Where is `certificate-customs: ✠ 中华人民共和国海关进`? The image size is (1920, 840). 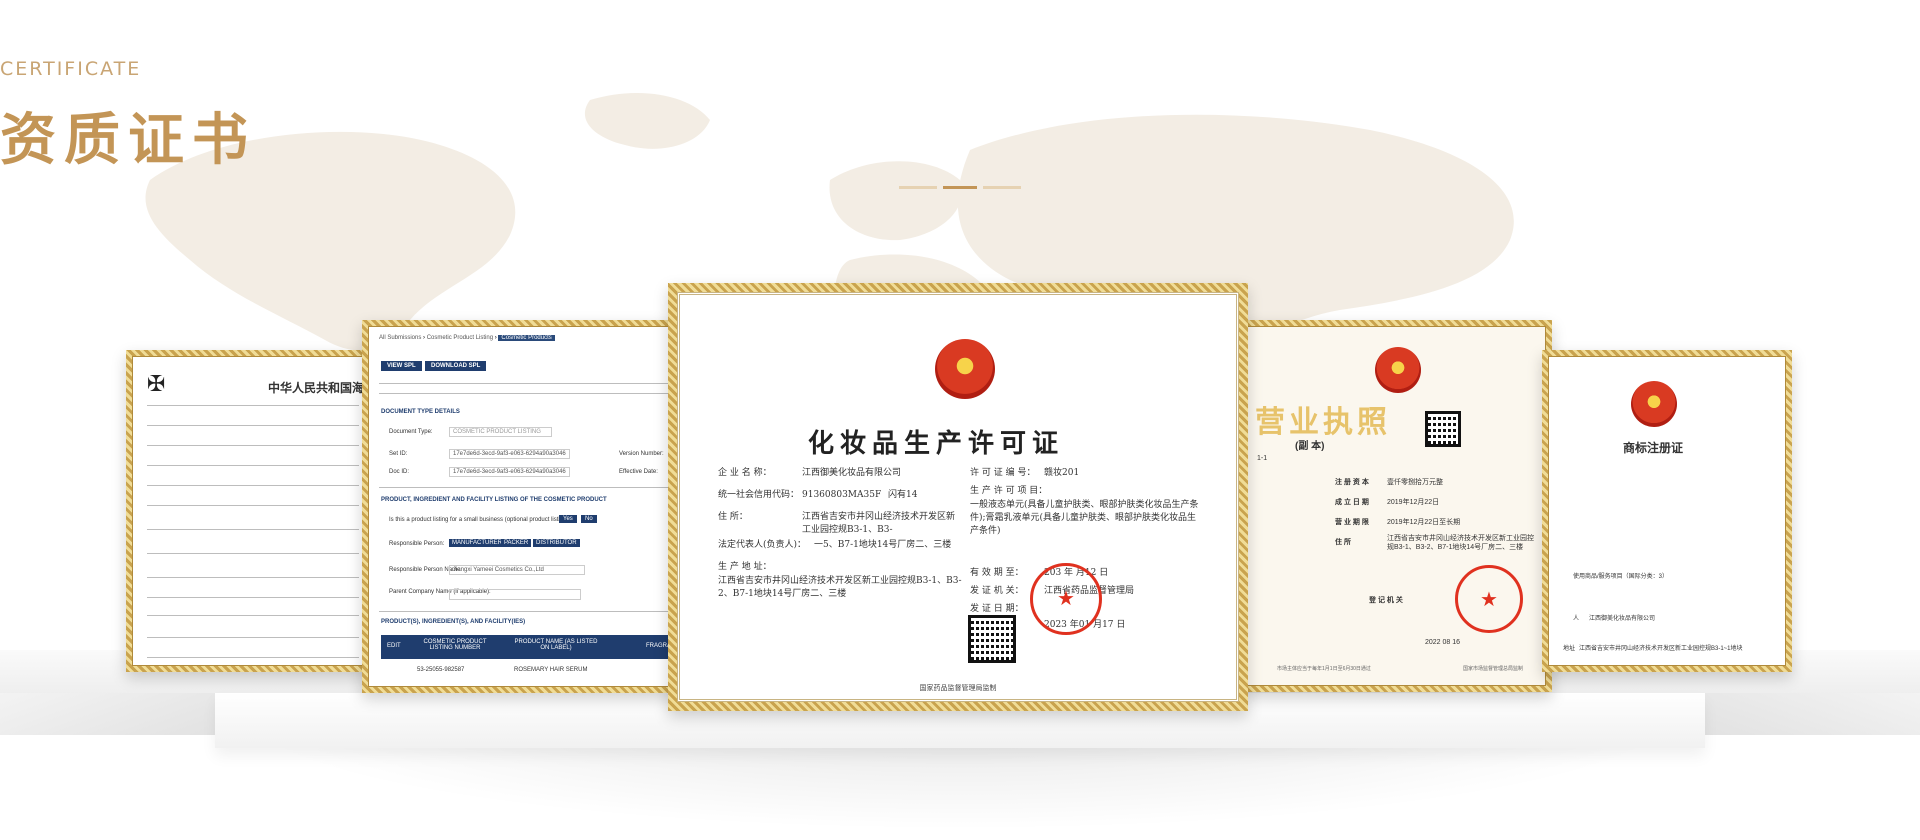
certificate-customs: ✠ 中华人民共和国海关进 is located at coordinates (251, 511).